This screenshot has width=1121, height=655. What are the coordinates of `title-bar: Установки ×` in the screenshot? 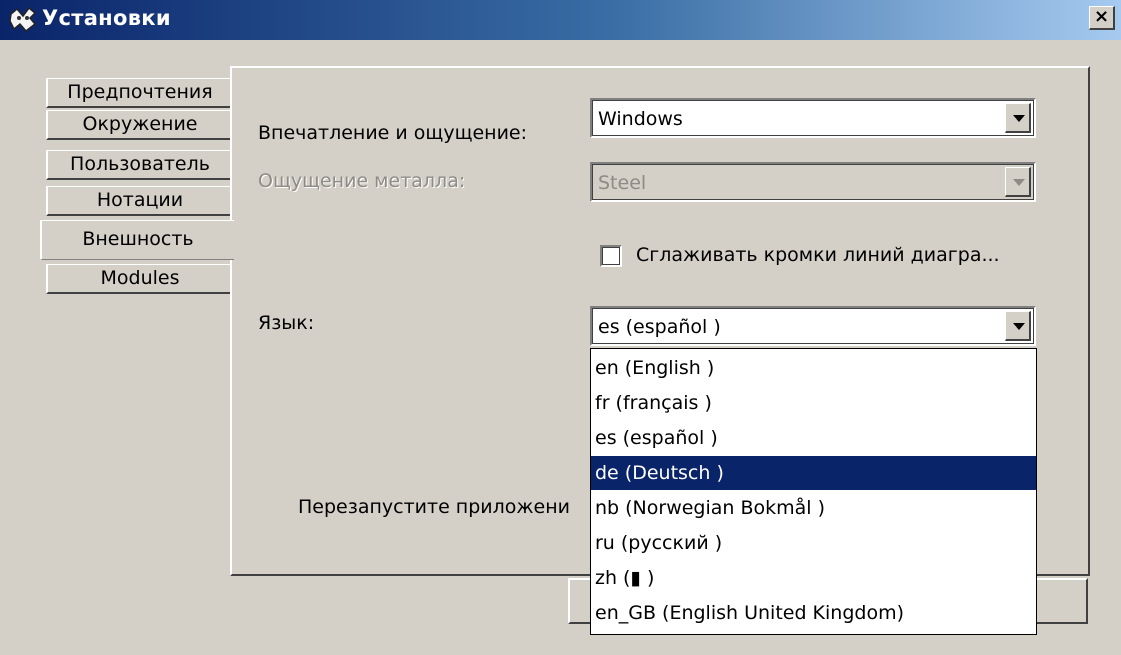 It's located at (560, 20).